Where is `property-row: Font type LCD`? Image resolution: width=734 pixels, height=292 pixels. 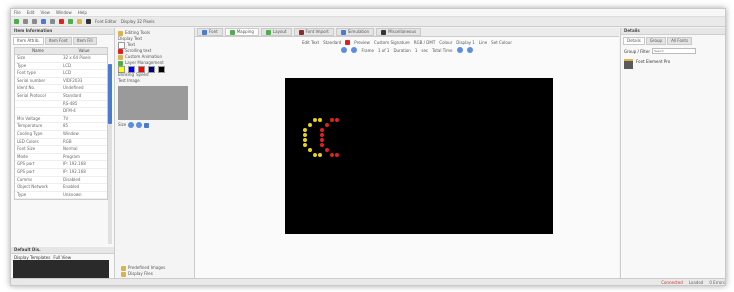
property-row: Font type LCD is located at coordinates (61, 74).